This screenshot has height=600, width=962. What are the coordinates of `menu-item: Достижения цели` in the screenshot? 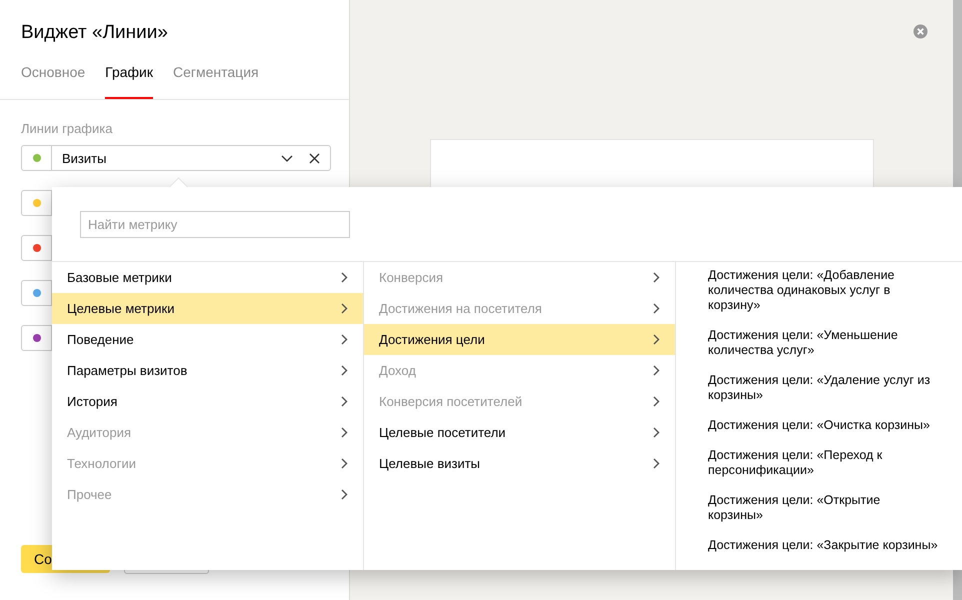 It's located at (519, 339).